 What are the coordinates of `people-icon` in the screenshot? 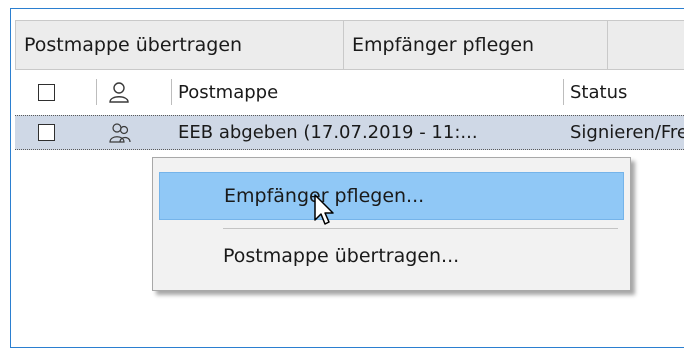 It's located at (120, 132).